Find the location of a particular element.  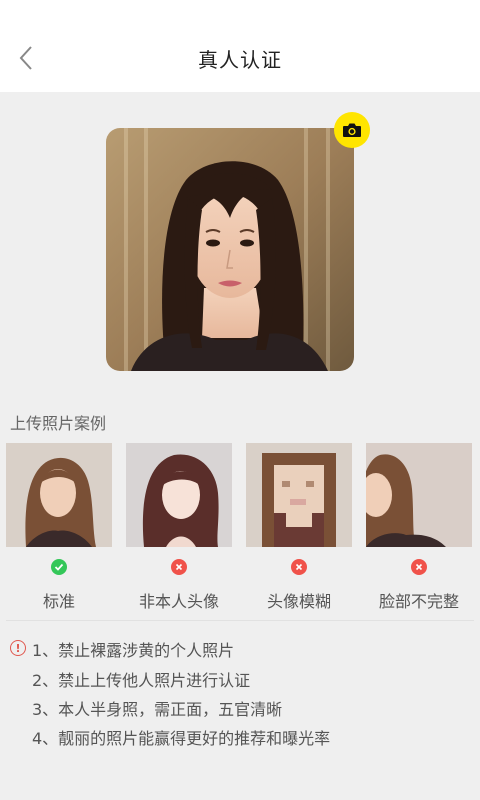

example-label: 标准 is located at coordinates (58, 601).